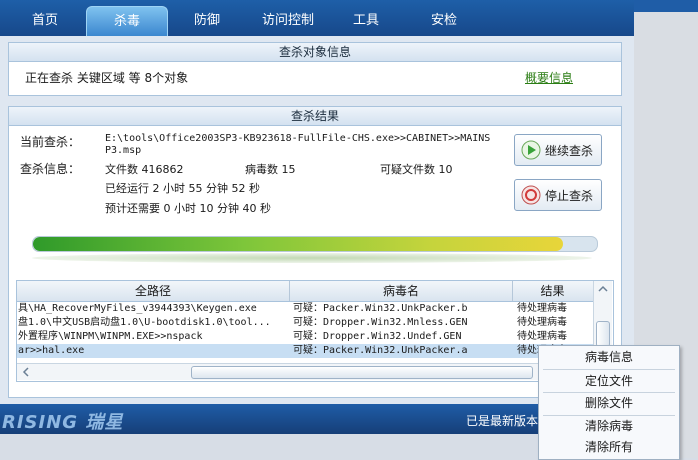 The width and height of the screenshot is (698, 460). I want to click on virus-count: 病毒数 15, so click(270, 169).